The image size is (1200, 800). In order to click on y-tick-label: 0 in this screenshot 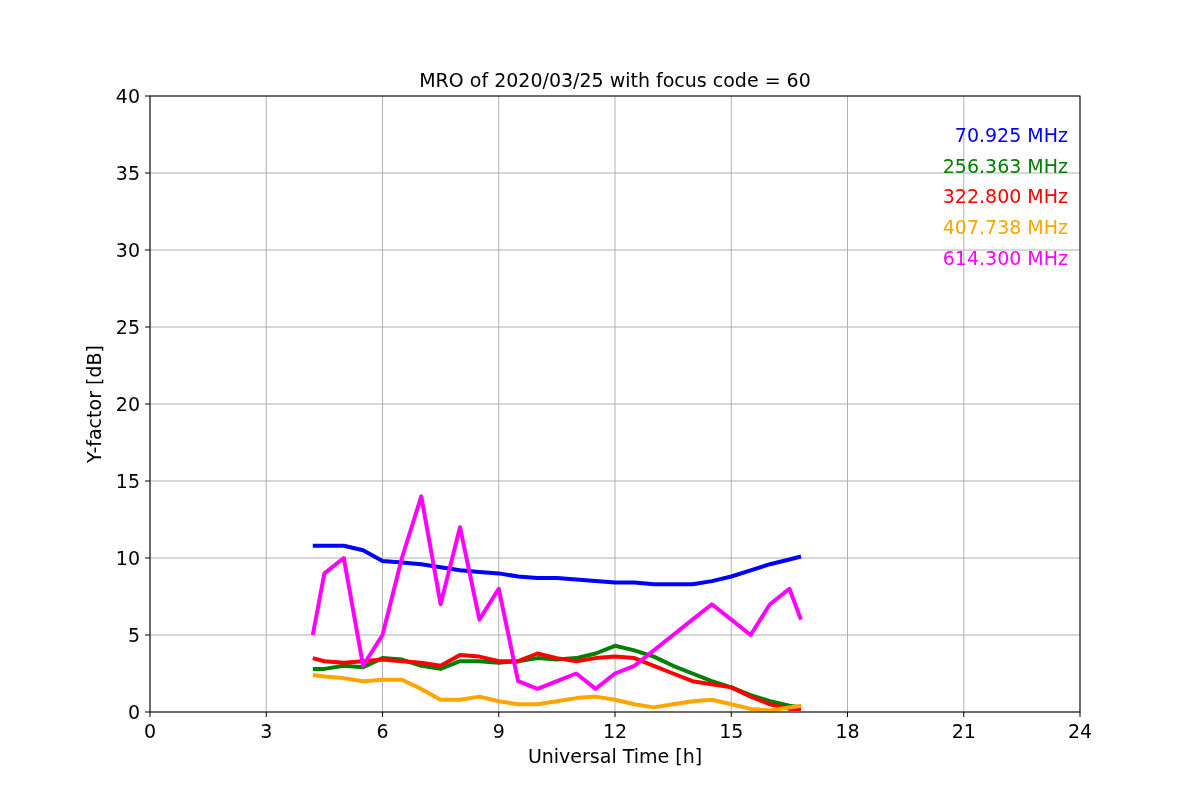, I will do `click(133, 712)`.